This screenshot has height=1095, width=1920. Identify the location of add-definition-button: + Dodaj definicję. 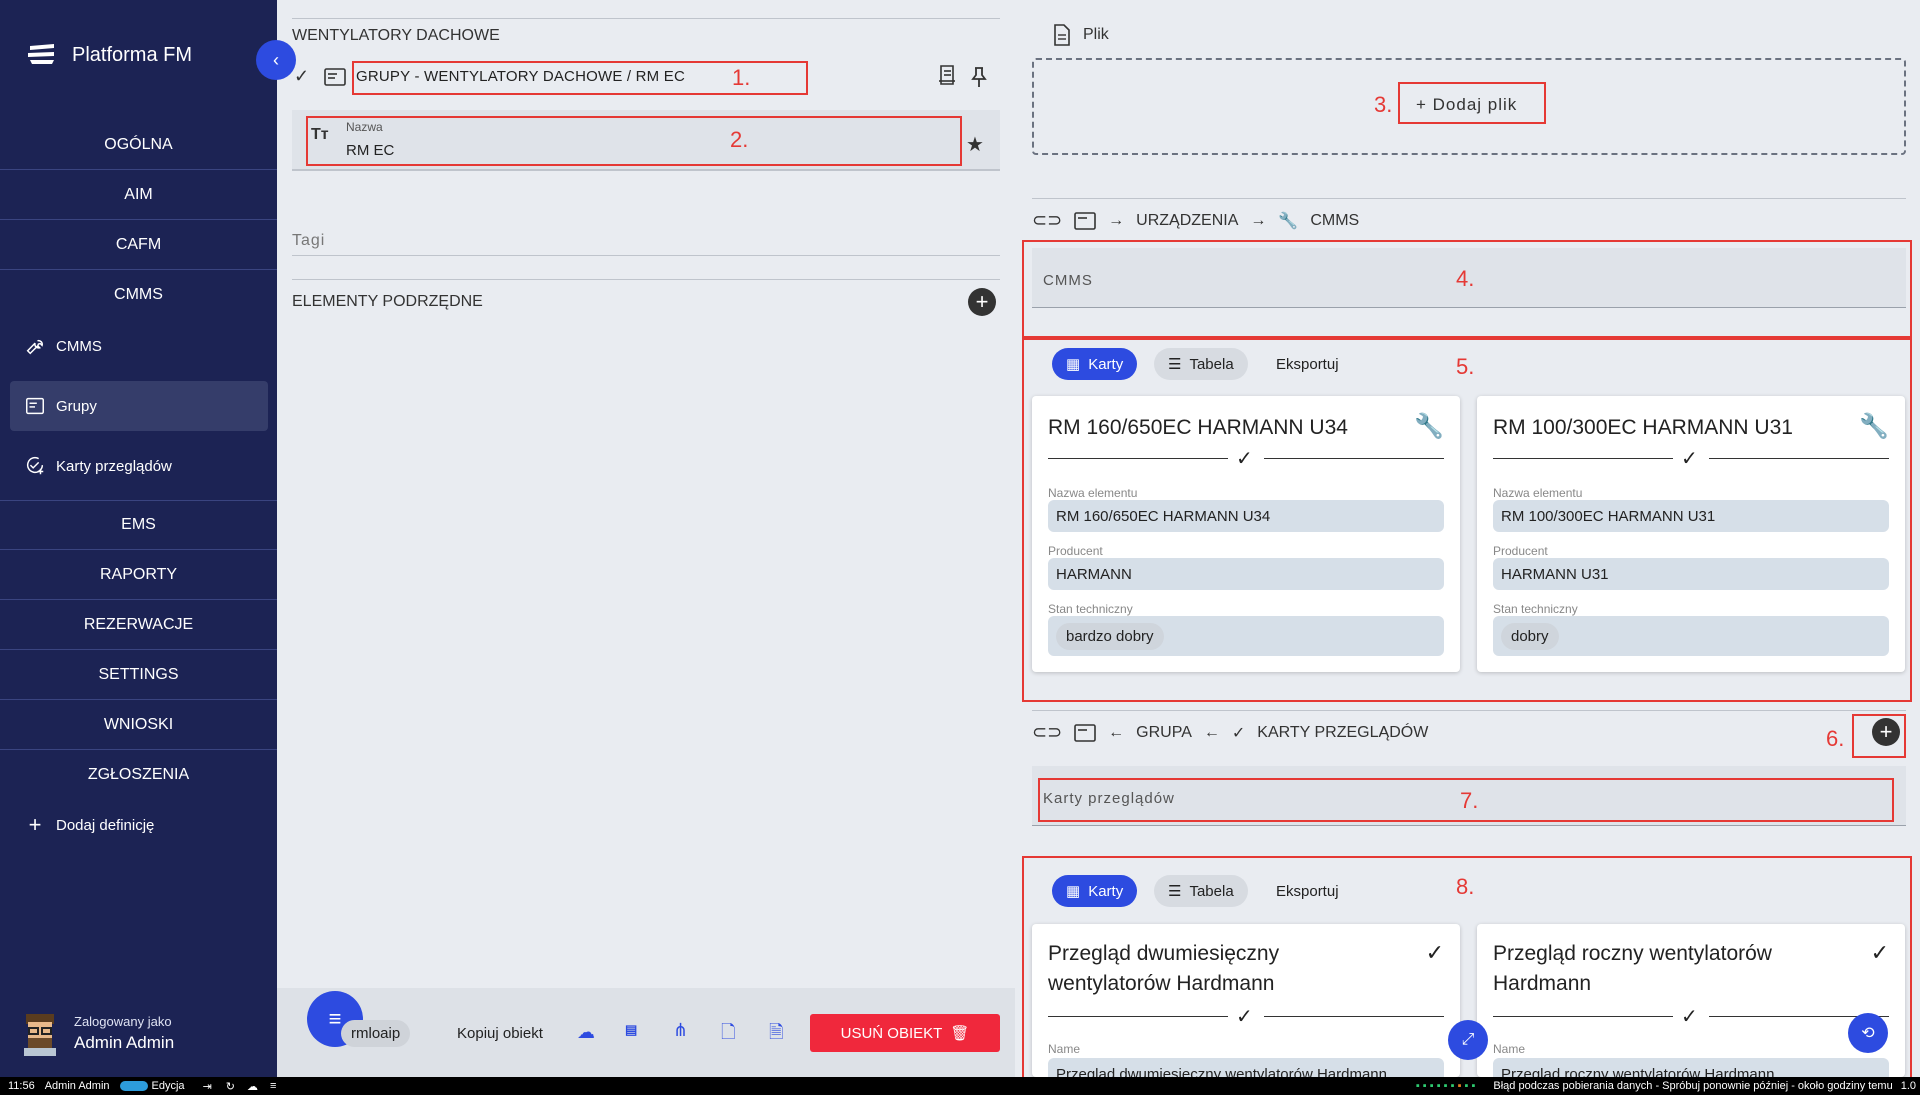
(139, 825).